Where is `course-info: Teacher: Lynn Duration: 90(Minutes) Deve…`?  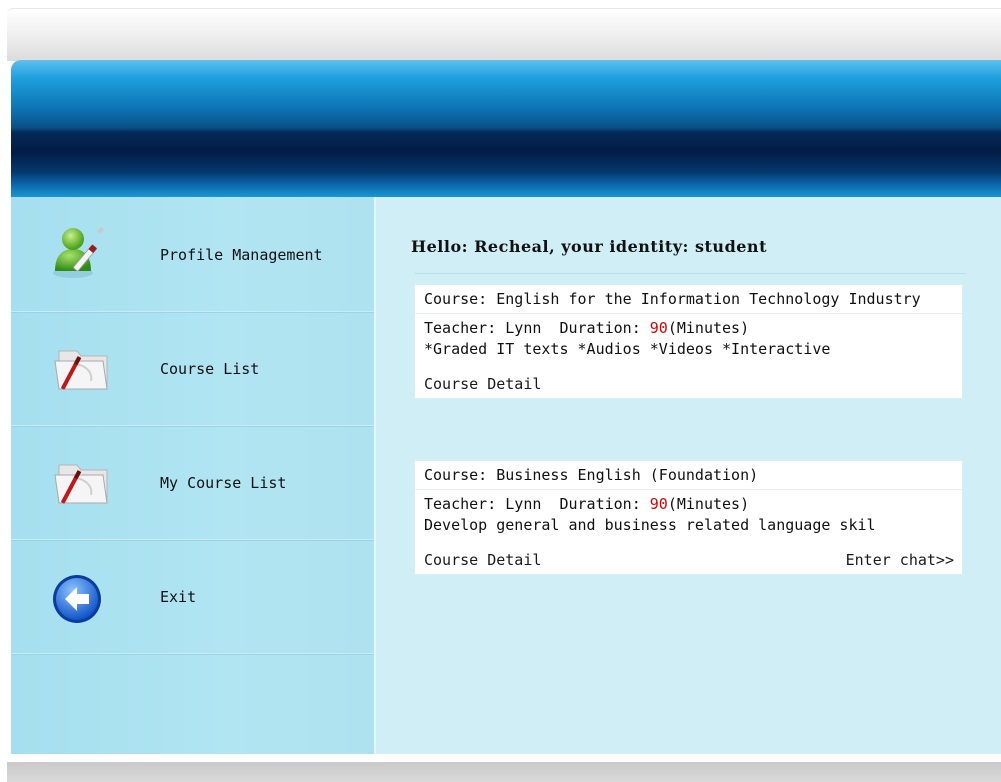 course-info: Teacher: Lynn Duration: 90(Minutes) Deve… is located at coordinates (688, 514).